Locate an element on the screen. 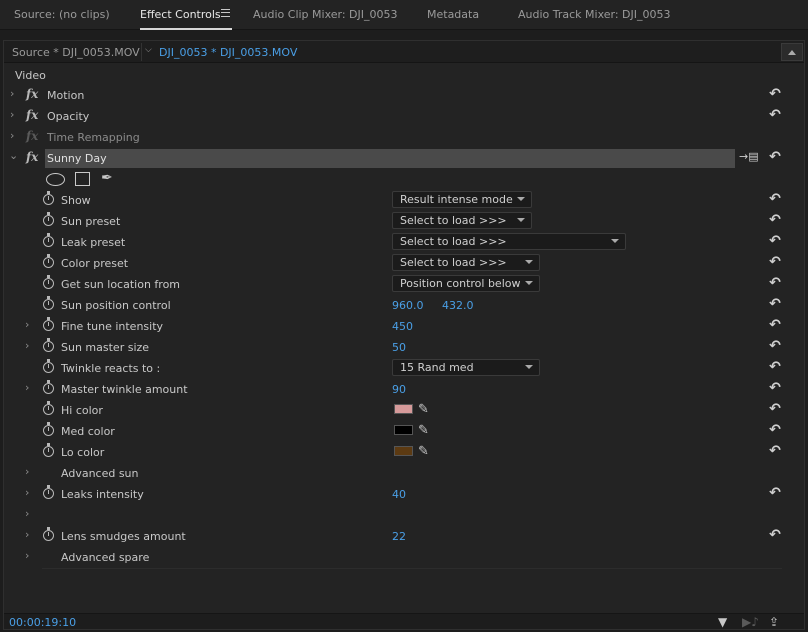 The width and height of the screenshot is (808, 632). source-clip-label: Source * DJI_0053.MOV is located at coordinates (76, 52).